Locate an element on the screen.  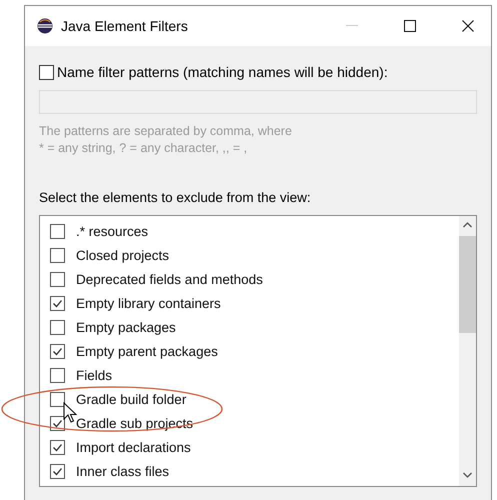
list-item: Fields is located at coordinates (94, 375).